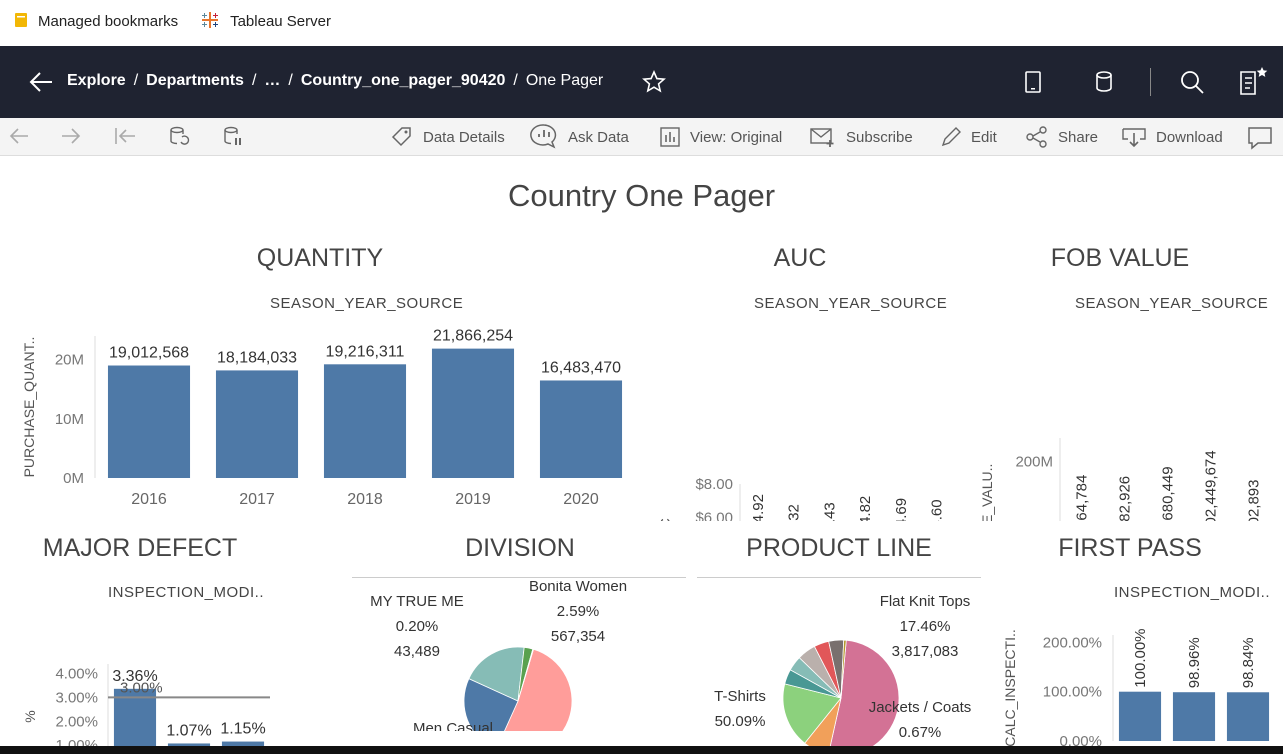  What do you see at coordinates (829, 511) in the screenshot?
I see `bar-value-label: $4.43` at bounding box center [829, 511].